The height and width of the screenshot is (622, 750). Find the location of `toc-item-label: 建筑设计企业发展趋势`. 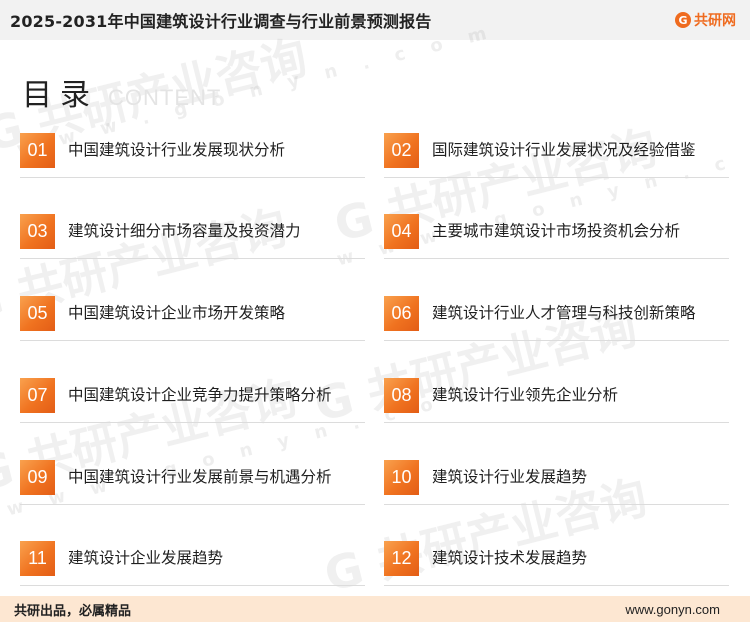

toc-item-label: 建筑设计企业发展趋势 is located at coordinates (146, 557).